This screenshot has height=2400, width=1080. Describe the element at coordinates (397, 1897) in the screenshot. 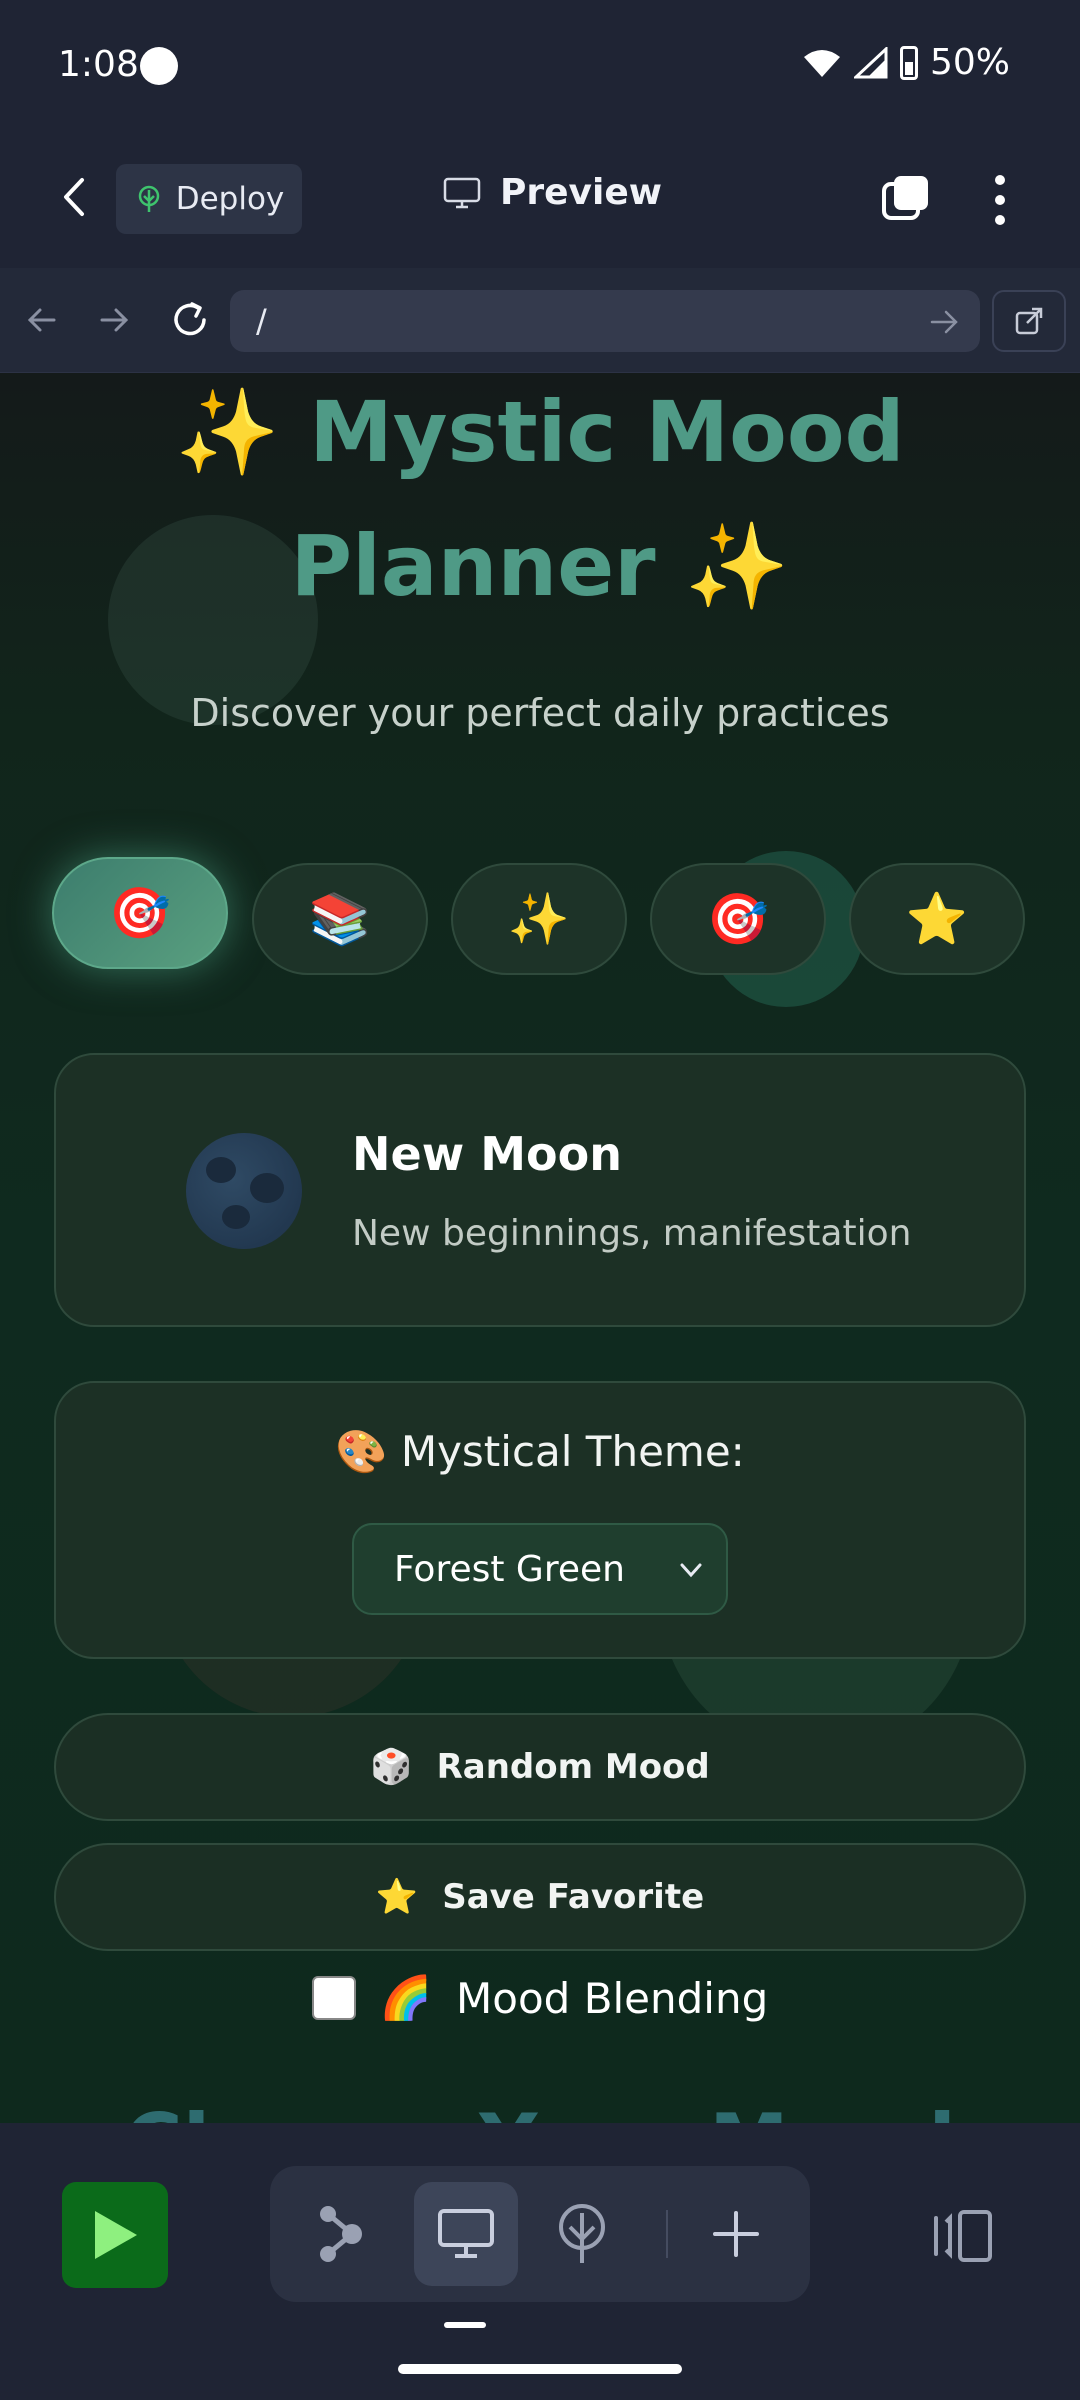

I see `star-icon: ⭐` at that location.